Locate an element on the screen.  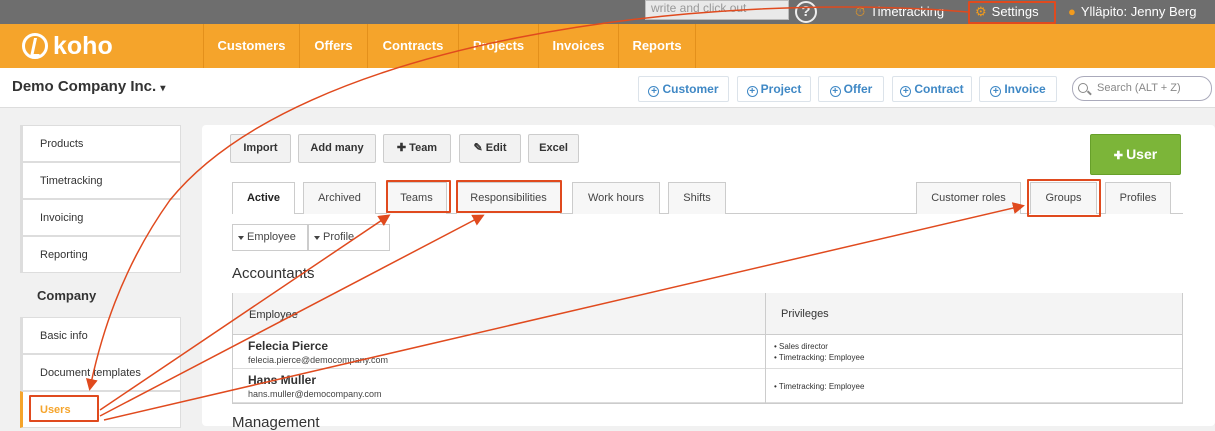
add-user-label: User is located at coordinates (1142, 154).